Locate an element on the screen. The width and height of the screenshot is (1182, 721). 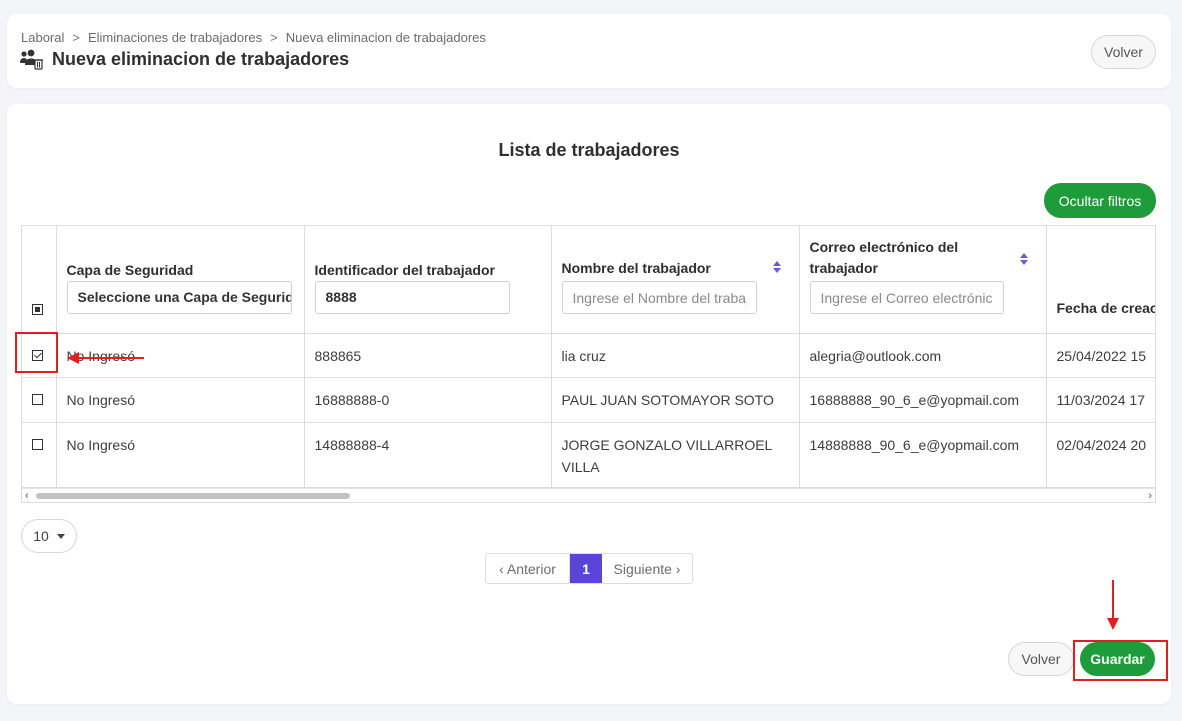
cell-correo: 16888888_90_6_e@yopmail.com is located at coordinates (923, 400).